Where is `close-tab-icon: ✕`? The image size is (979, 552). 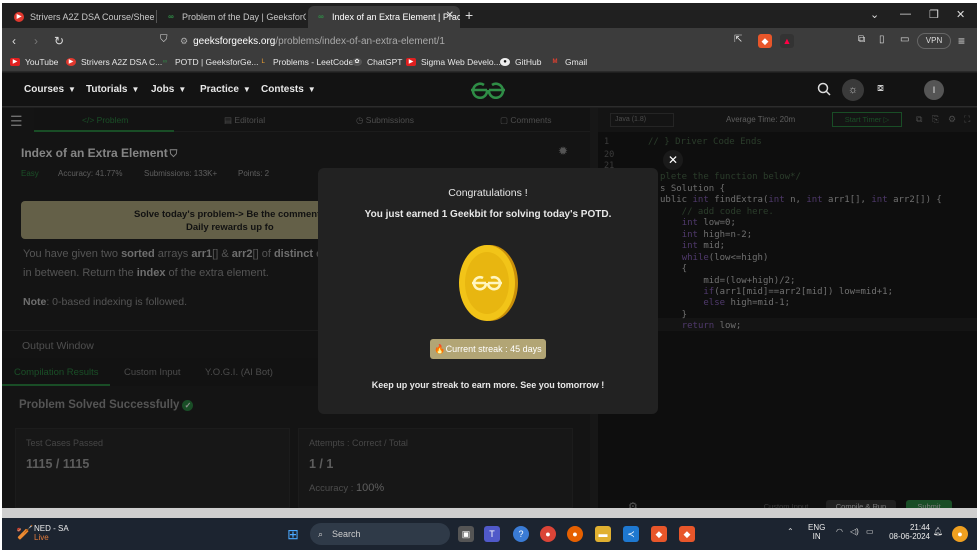
close-tab-icon: ✕ is located at coordinates (450, 15).